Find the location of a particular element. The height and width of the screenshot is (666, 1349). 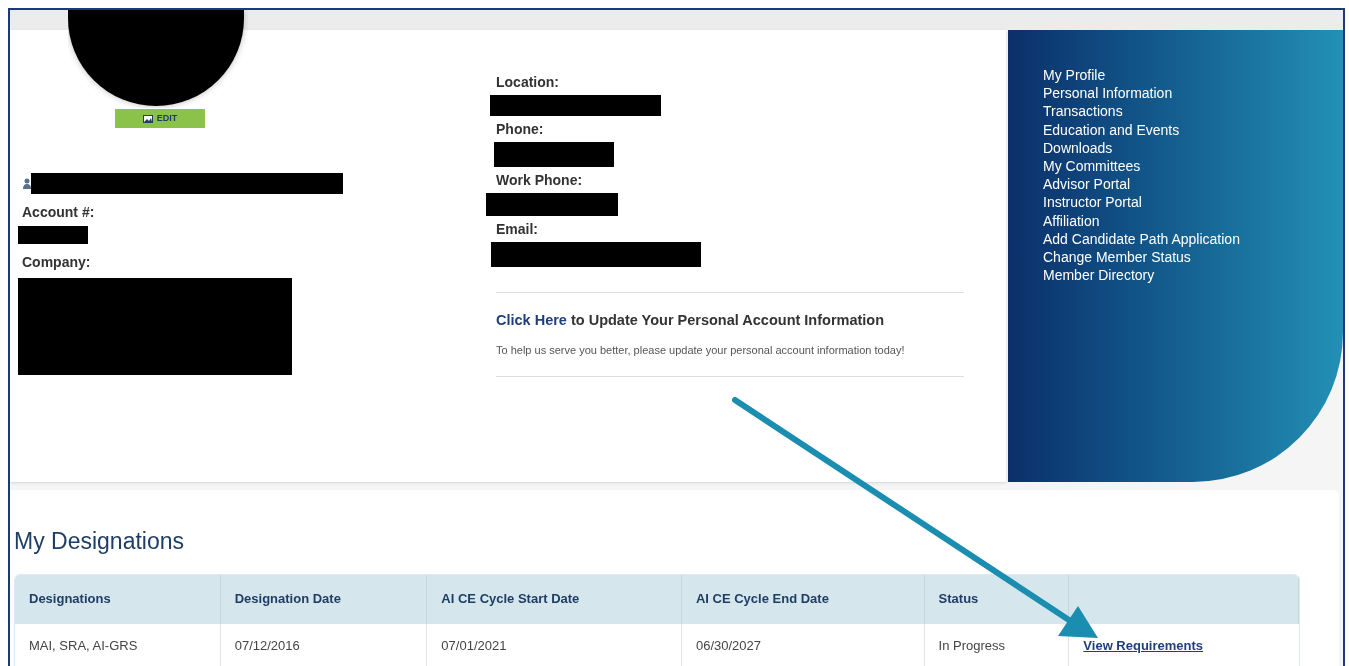

table-cell-text: MAI, SRA, AI-GRS is located at coordinates (83, 645).